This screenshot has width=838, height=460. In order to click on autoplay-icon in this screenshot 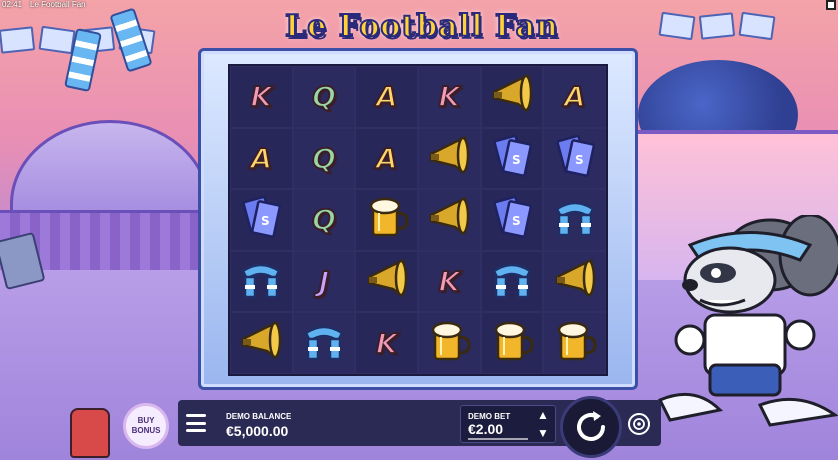, I will do `click(639, 424)`.